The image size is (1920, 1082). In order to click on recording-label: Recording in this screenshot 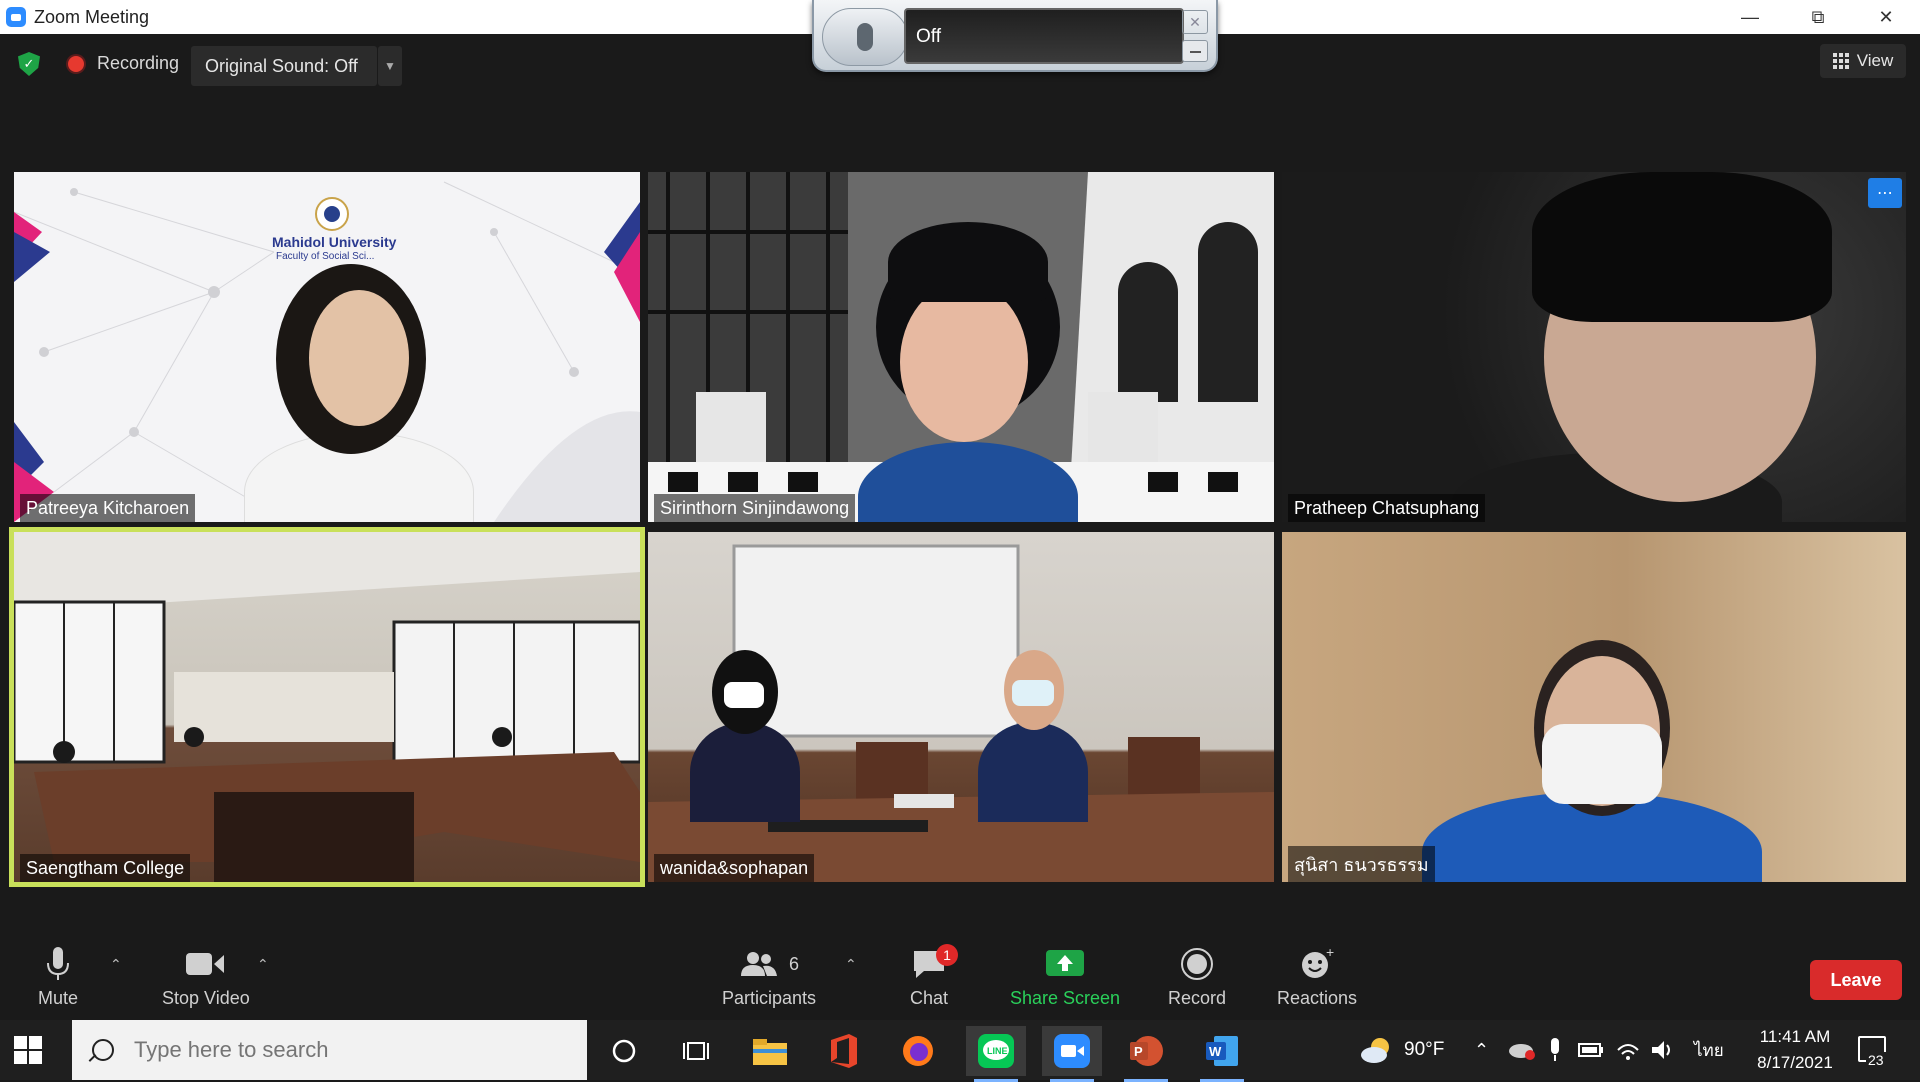, I will do `click(138, 63)`.